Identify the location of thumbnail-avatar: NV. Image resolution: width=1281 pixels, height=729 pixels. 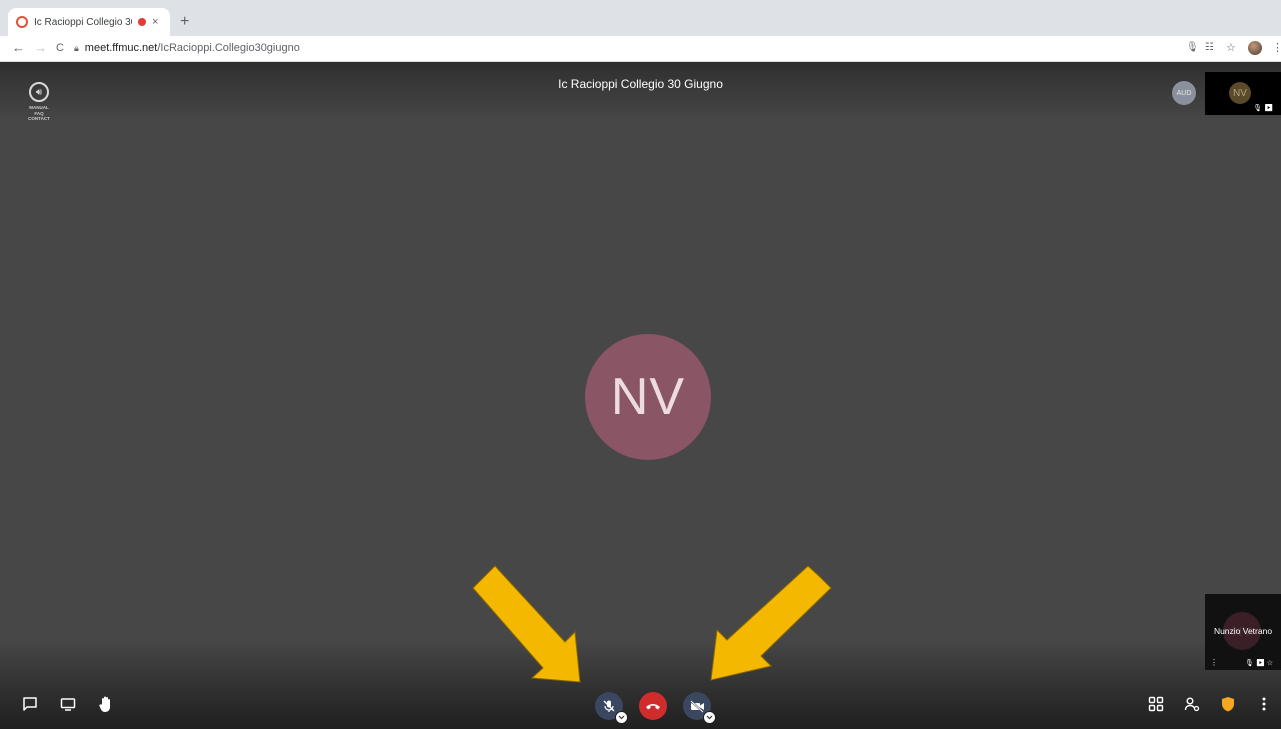
(1240, 93).